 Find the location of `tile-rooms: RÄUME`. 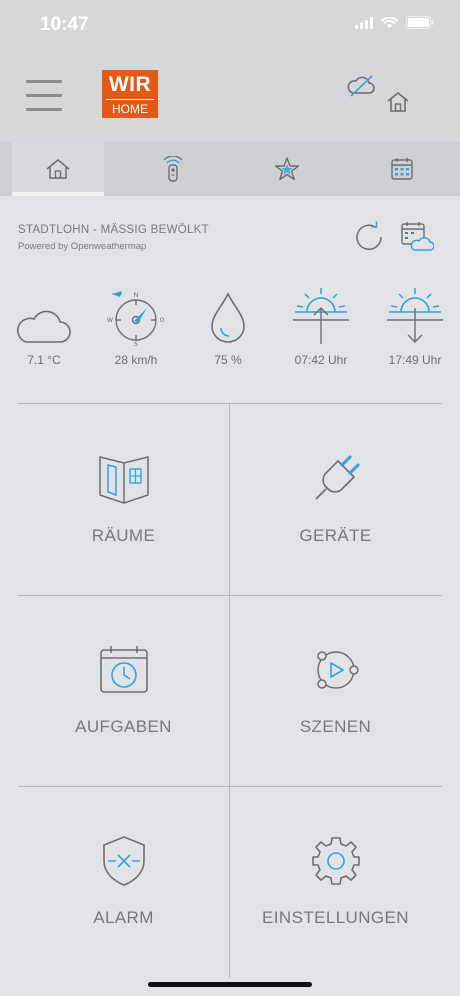

tile-rooms: RÄUME is located at coordinates (123, 499).